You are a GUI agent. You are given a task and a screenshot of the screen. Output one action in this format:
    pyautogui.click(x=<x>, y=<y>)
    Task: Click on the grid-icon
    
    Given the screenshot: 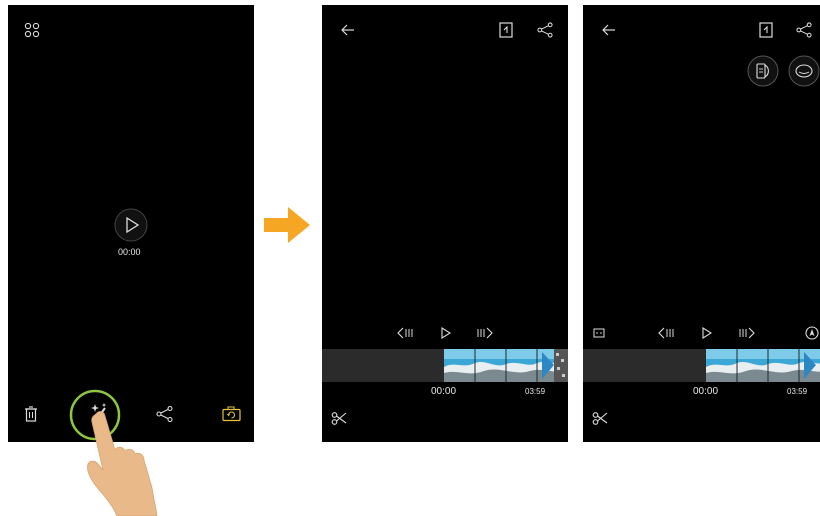 What is the action you would take?
    pyautogui.click(x=32, y=30)
    